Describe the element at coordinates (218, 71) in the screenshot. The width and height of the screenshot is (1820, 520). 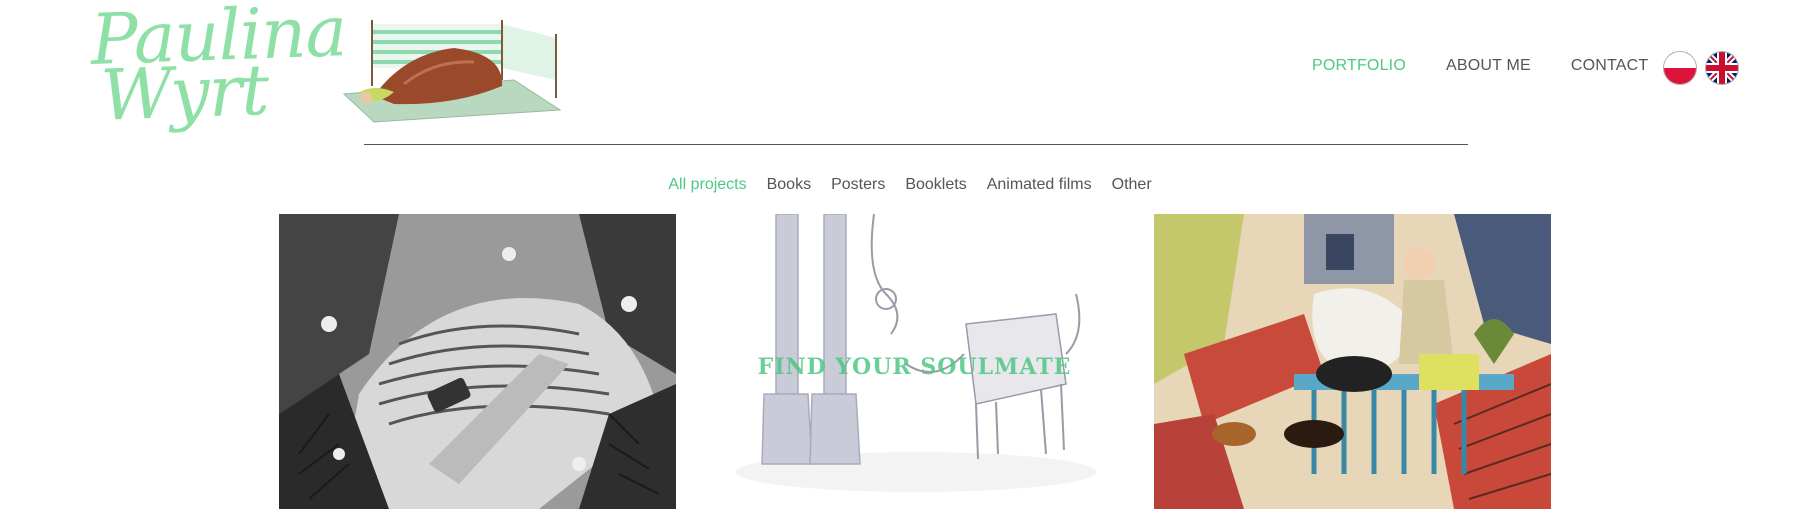
I see `site-logo: Paulina Wyrt` at that location.